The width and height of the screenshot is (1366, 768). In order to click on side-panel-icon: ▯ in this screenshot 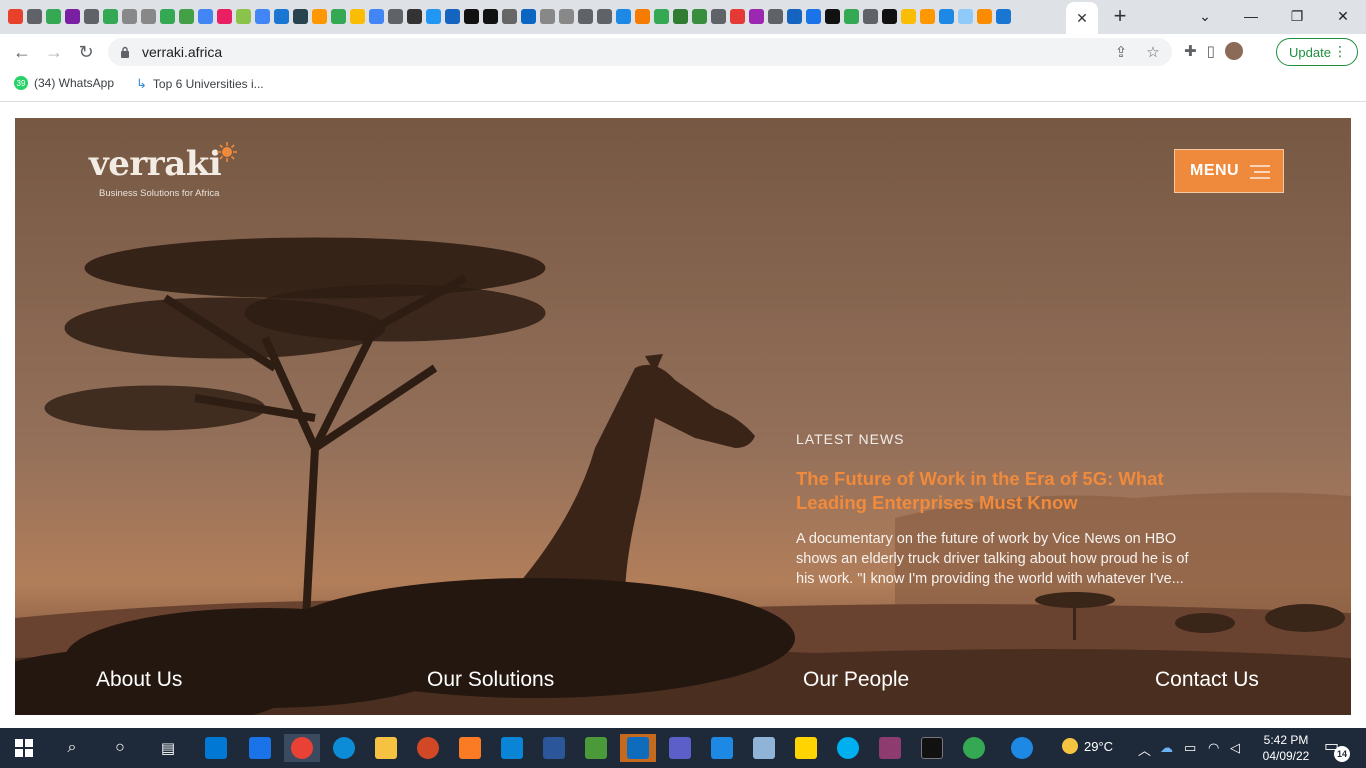, I will do `click(1211, 51)`.